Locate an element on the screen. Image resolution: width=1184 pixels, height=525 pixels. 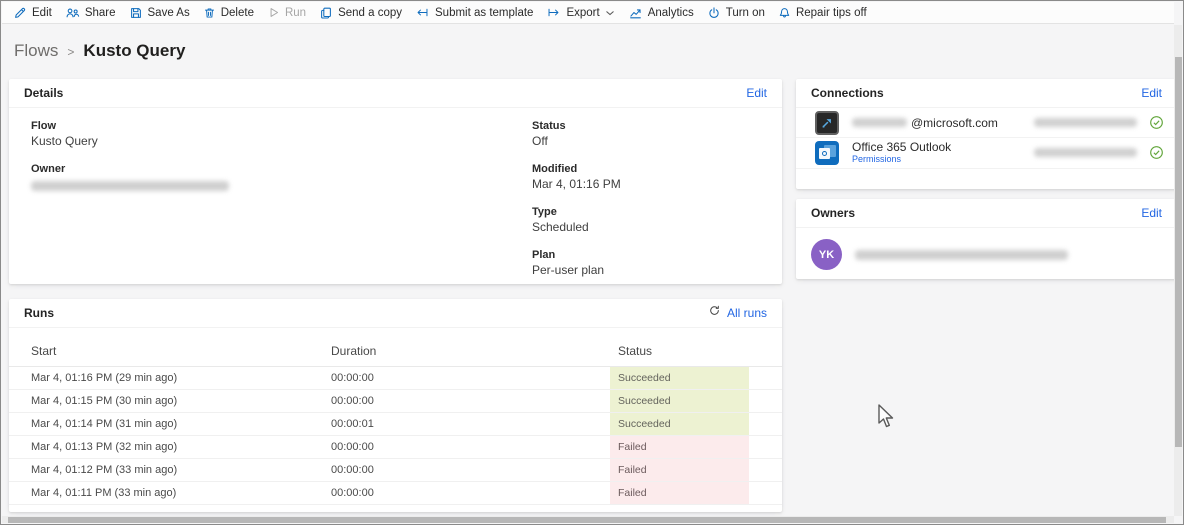
mouse-cursor is located at coordinates (886, 419).